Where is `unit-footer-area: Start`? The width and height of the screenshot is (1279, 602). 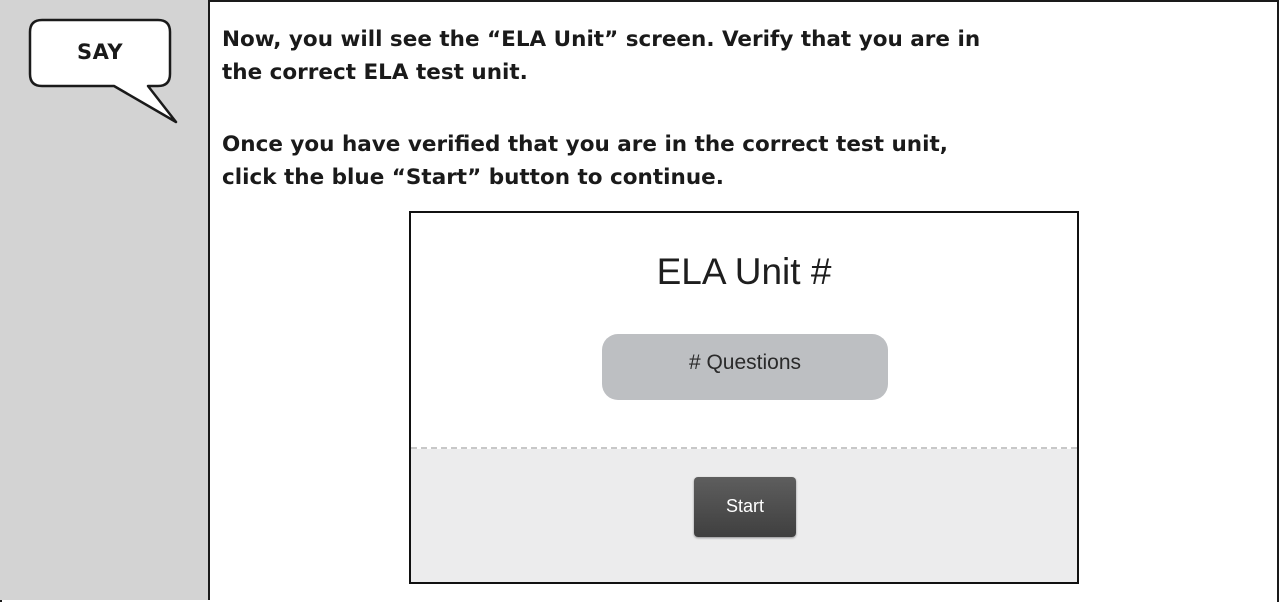
unit-footer-area: Start is located at coordinates (744, 515).